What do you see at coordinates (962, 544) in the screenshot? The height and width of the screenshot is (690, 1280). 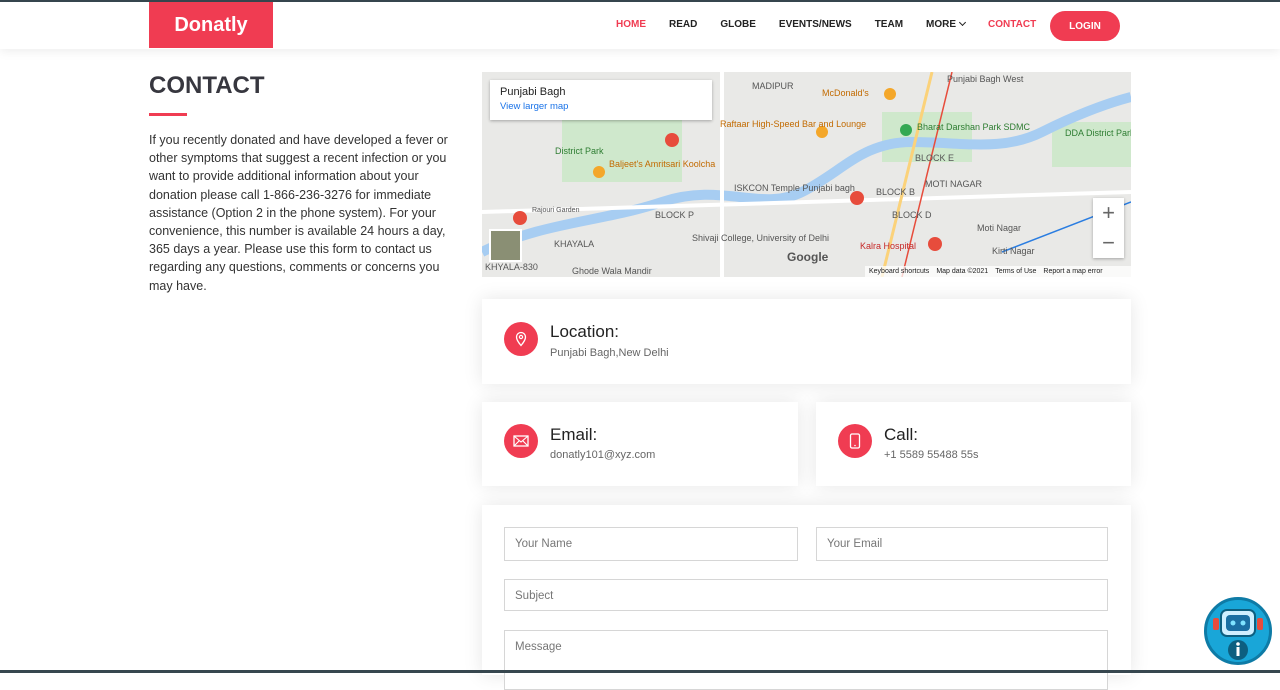 I see `email-input: Your Email` at bounding box center [962, 544].